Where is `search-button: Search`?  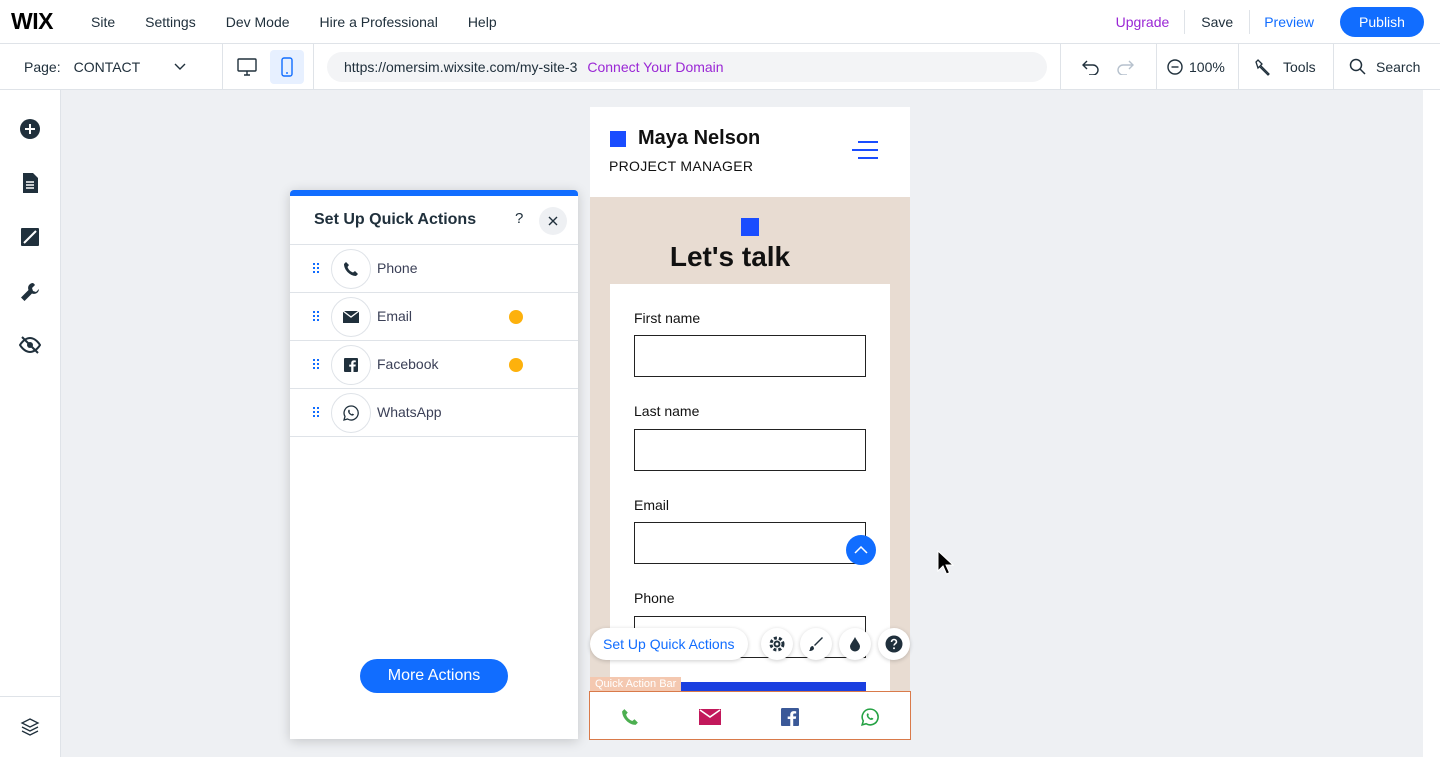 search-button: Search is located at coordinates (1384, 66).